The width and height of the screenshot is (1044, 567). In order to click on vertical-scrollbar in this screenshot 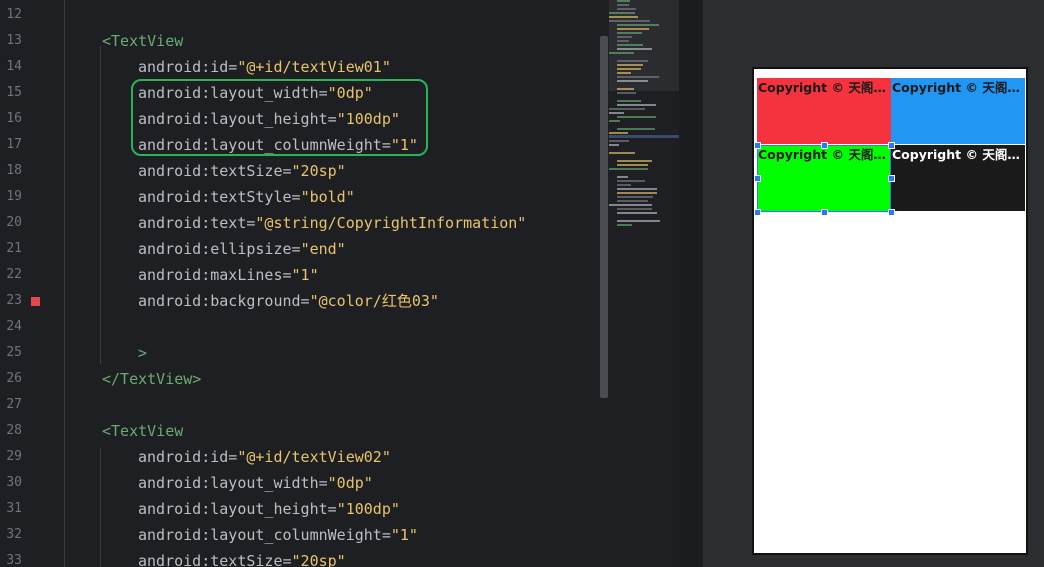, I will do `click(604, 217)`.